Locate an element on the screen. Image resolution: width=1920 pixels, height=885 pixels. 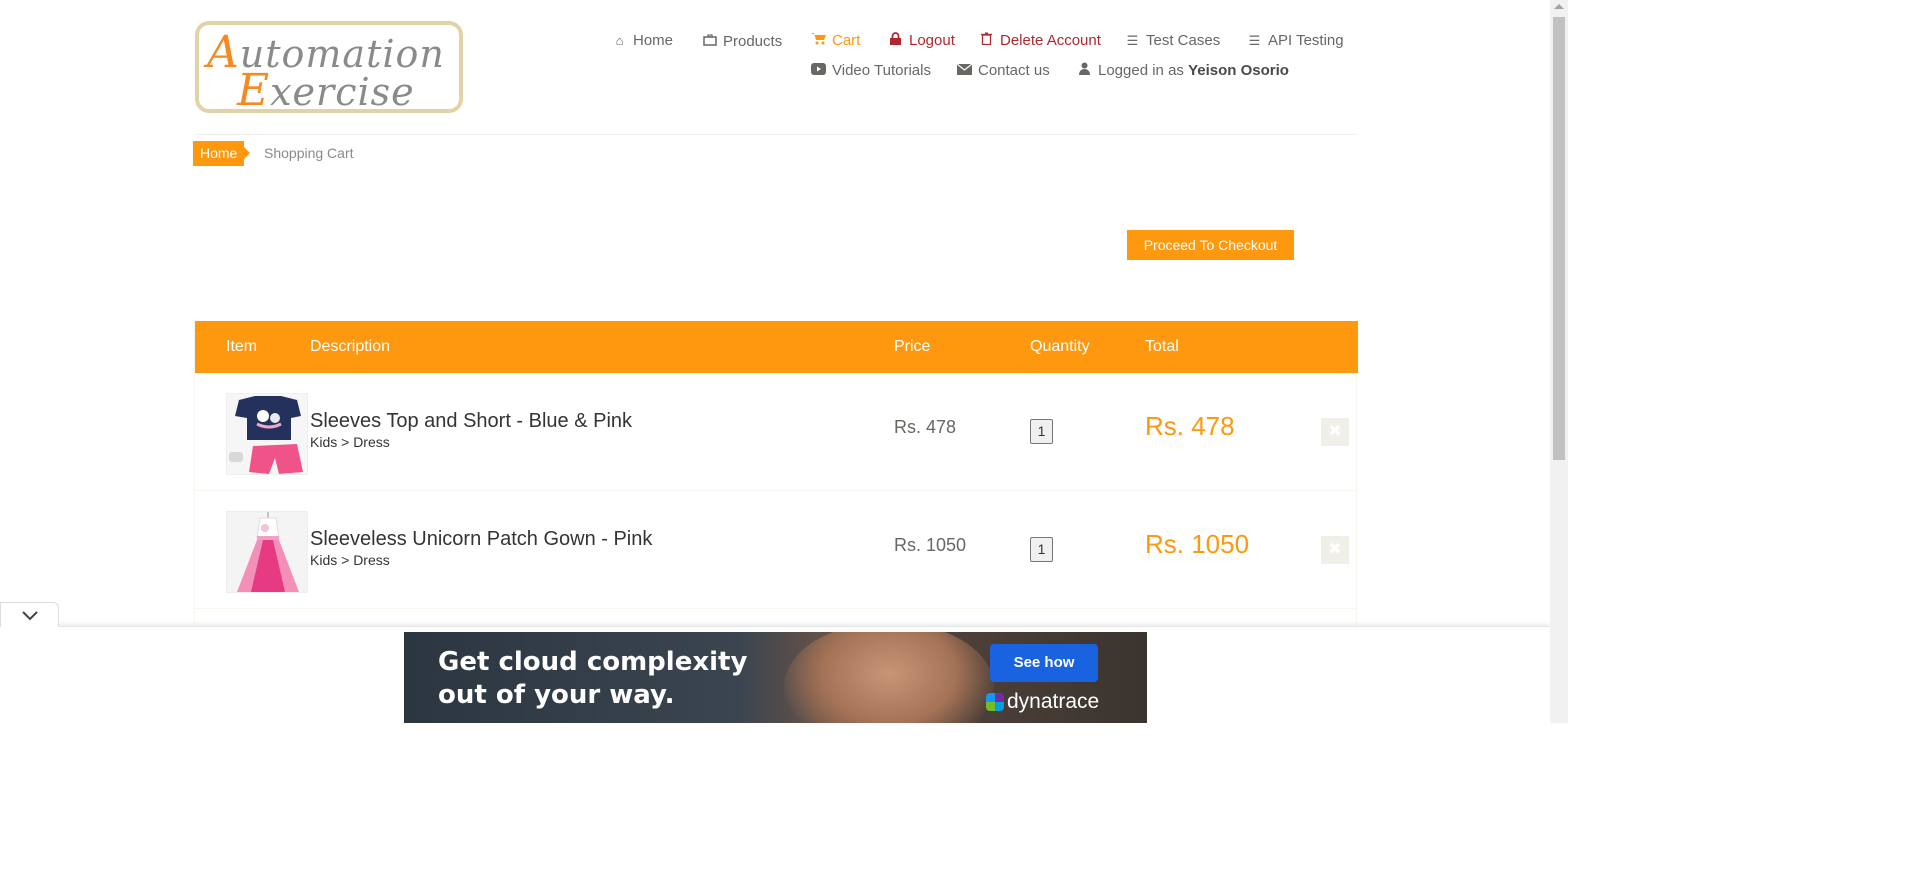
header-price: Price is located at coordinates (912, 346).